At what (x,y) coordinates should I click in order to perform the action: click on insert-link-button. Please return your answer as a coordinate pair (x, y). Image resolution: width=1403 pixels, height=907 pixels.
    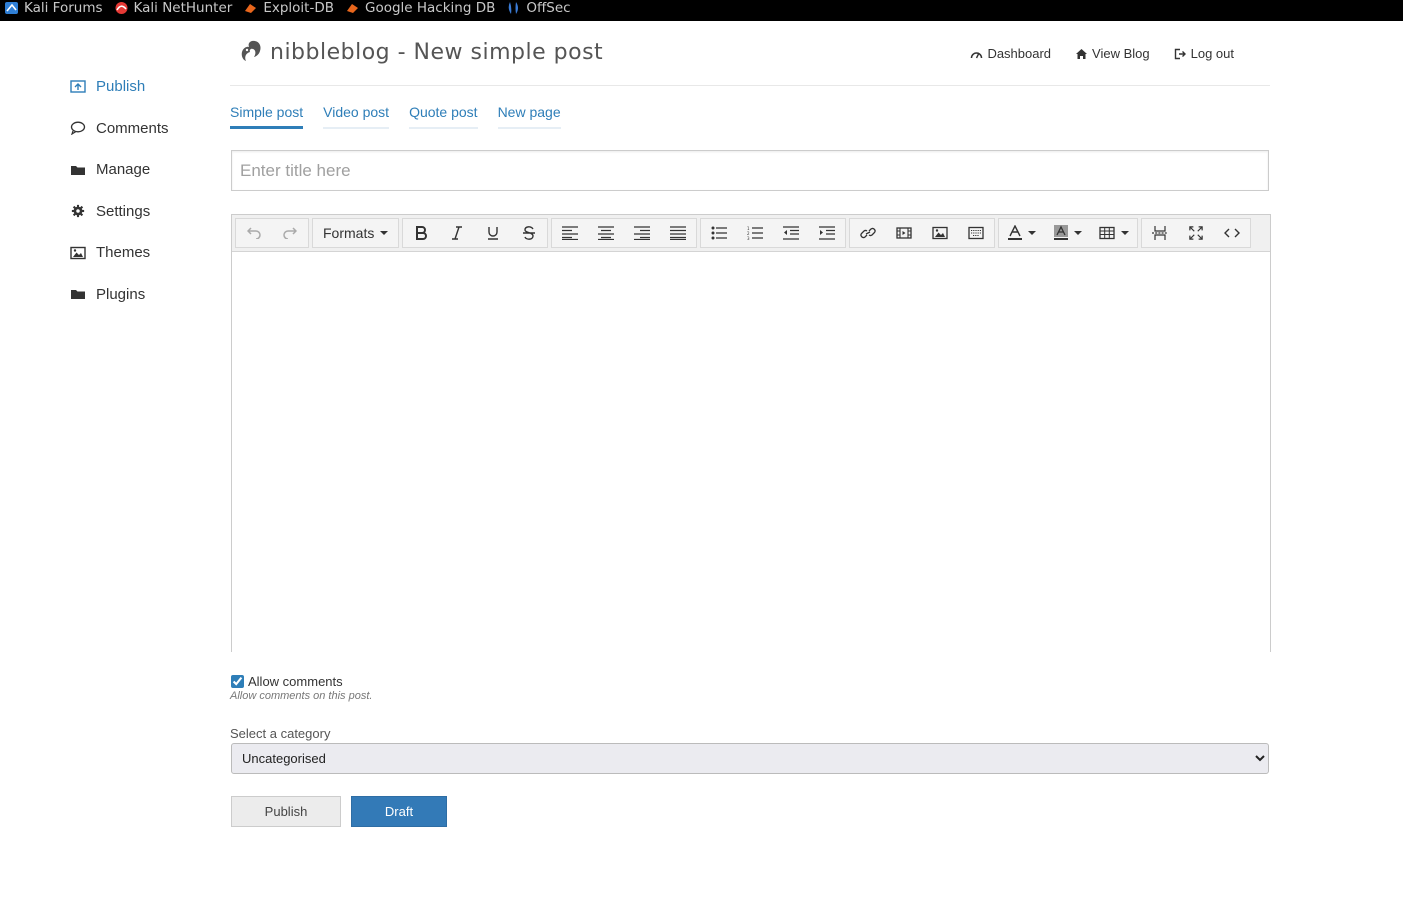
    Looking at the image, I should click on (868, 233).